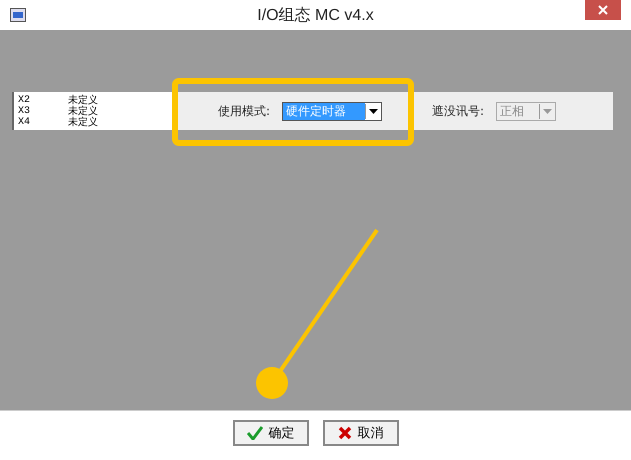  I want to click on port-label: X2, so click(25, 100).